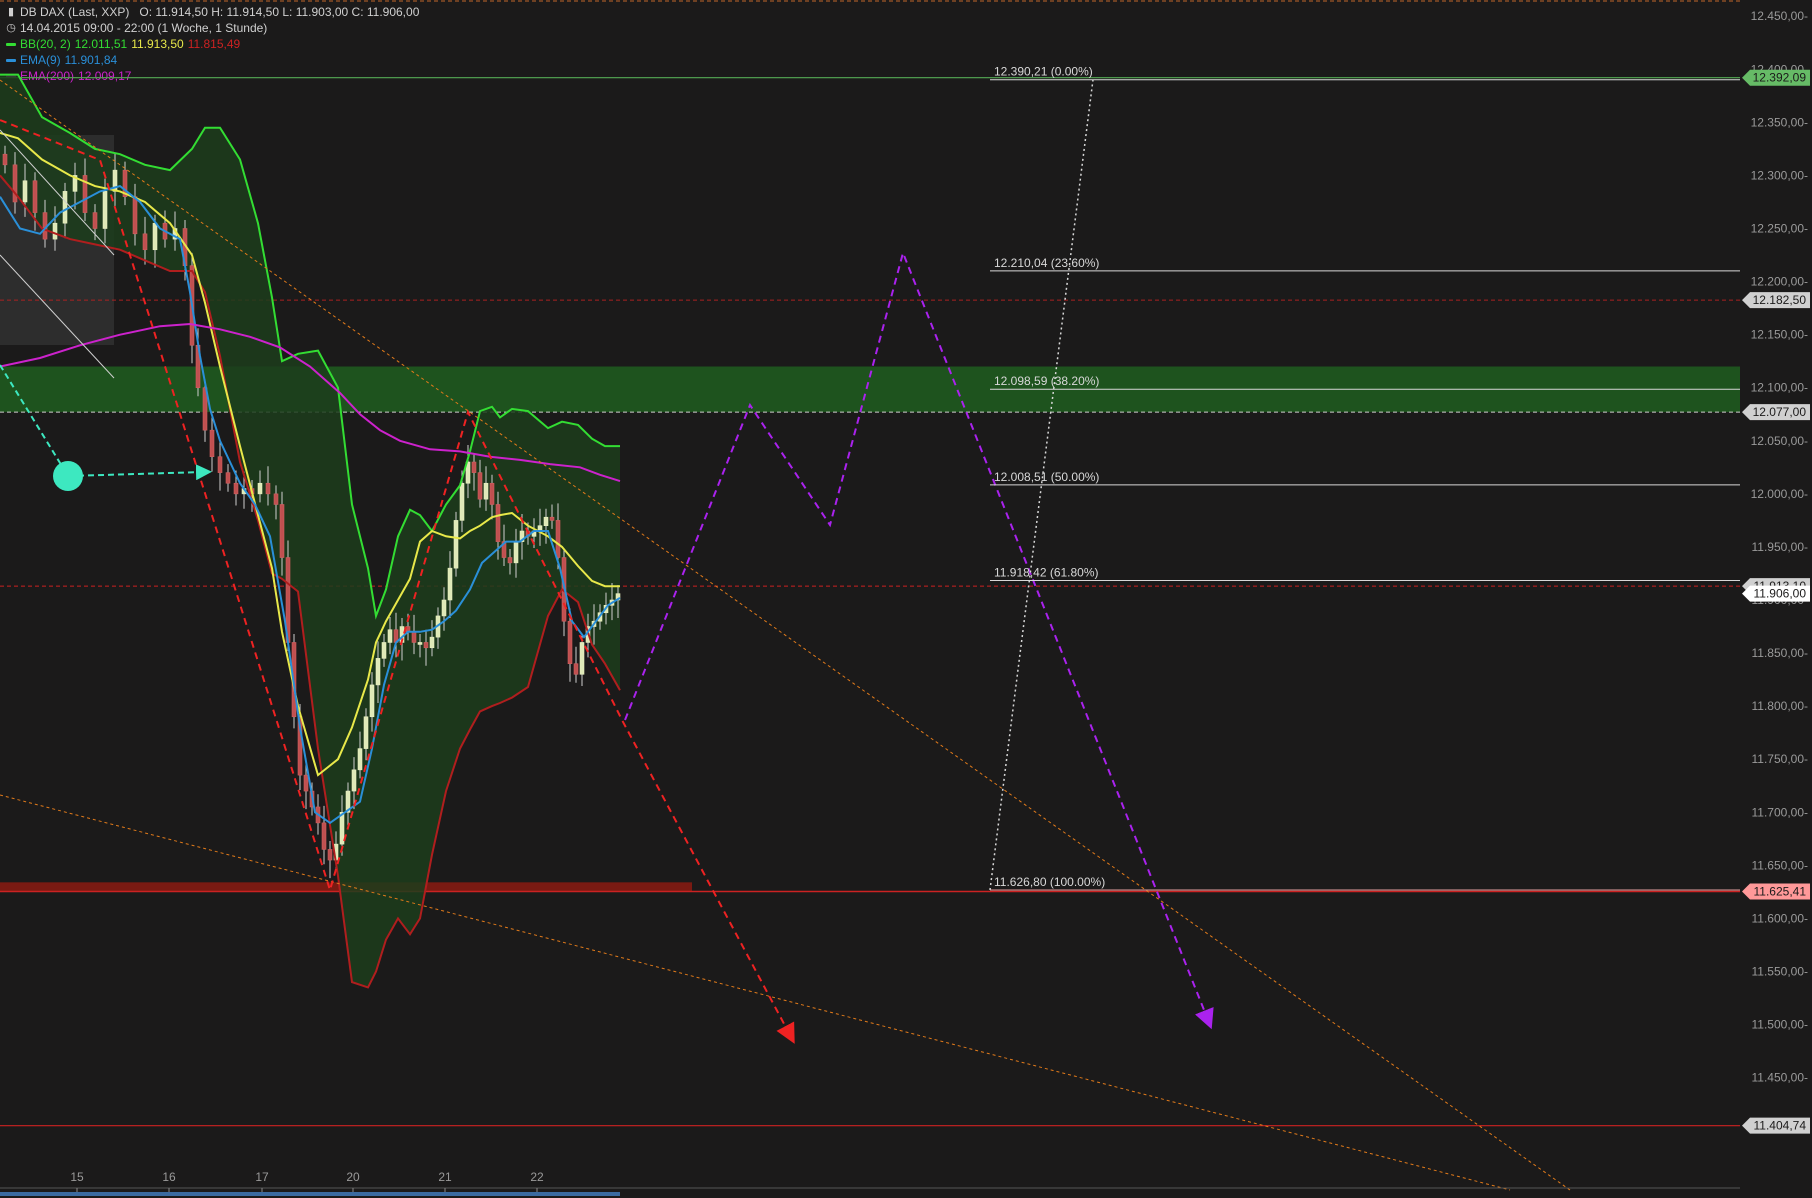 This screenshot has height=1198, width=1812. Describe the element at coordinates (1780, 918) in the screenshot. I see `y-tick-label-17: 11.600,00-` at that location.